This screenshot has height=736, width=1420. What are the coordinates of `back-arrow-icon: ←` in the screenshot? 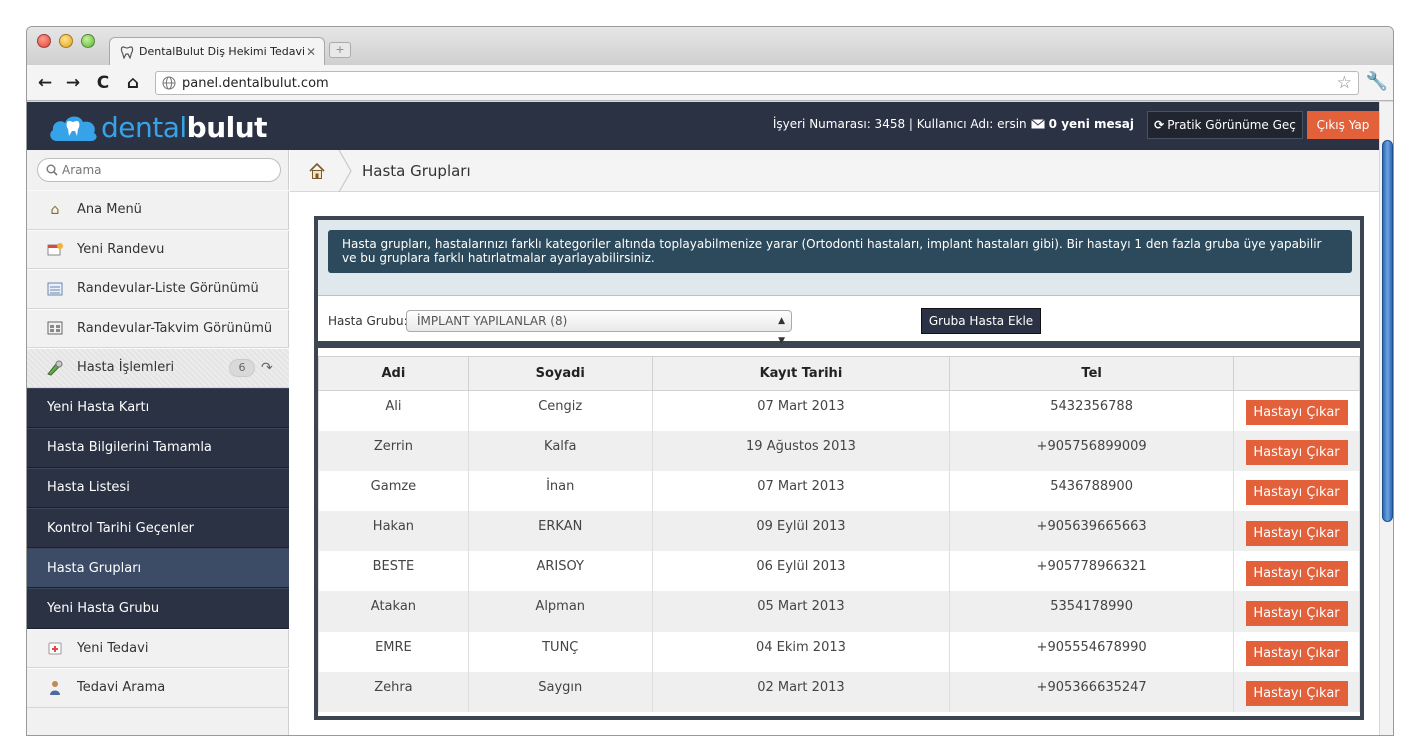 It's located at (45, 83).